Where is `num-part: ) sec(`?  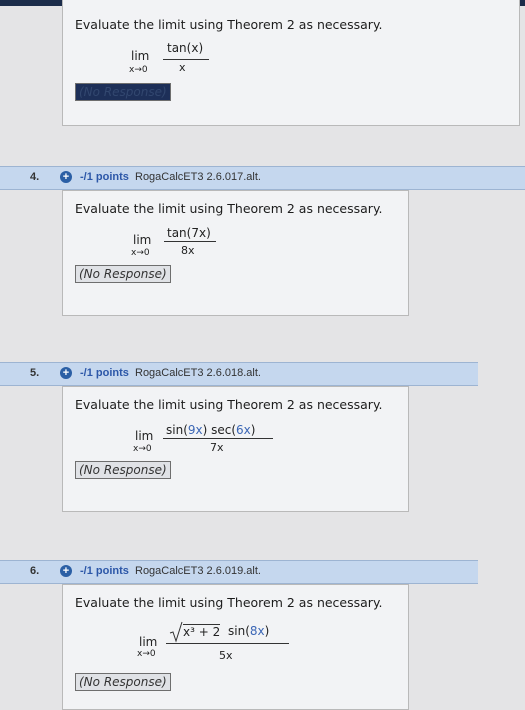
num-part: ) sec( is located at coordinates (219, 430).